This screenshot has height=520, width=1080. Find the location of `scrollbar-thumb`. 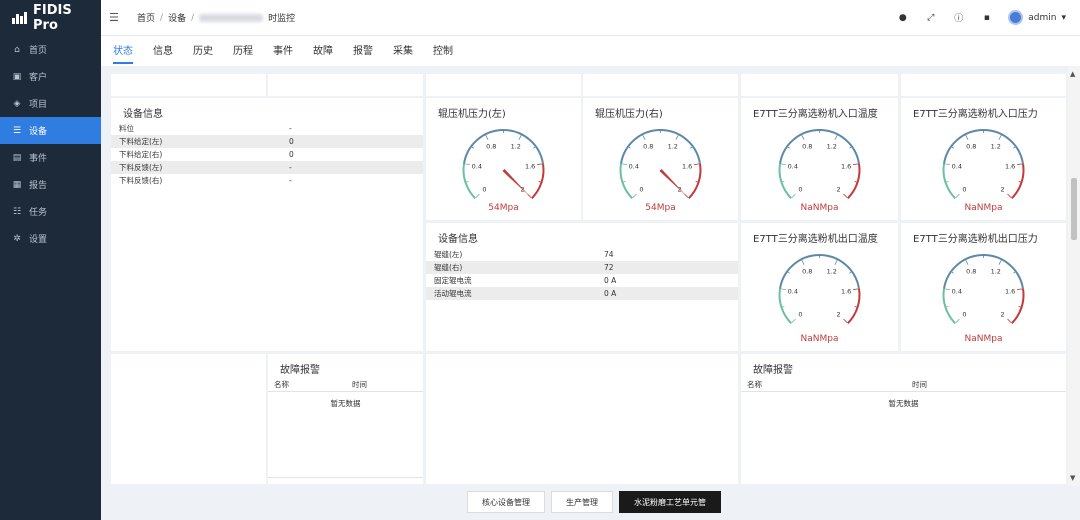

scrollbar-thumb is located at coordinates (1074, 209).